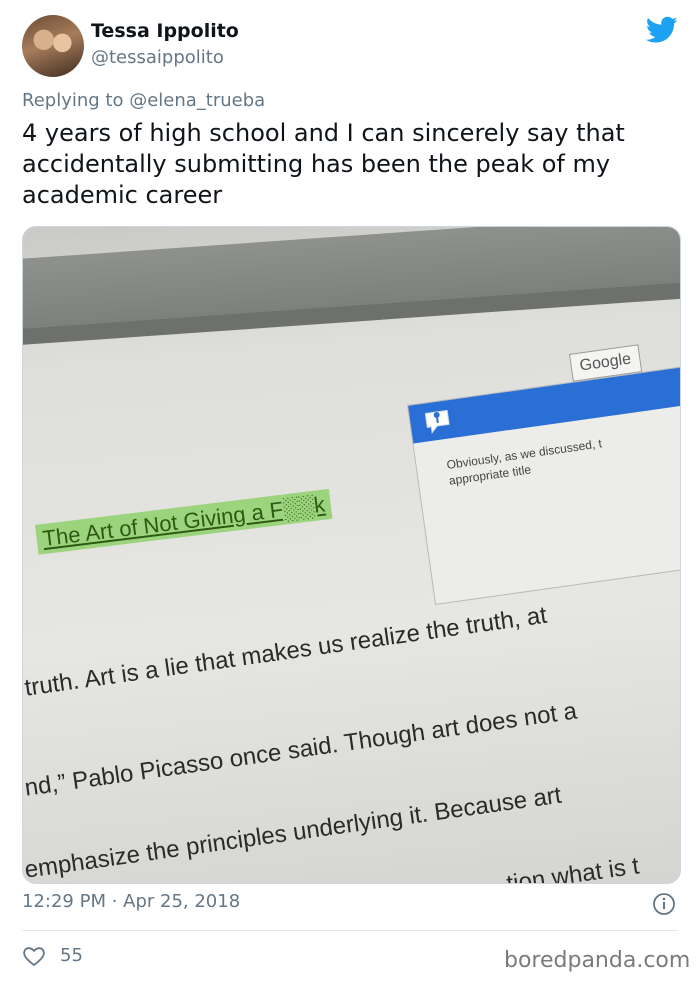  I want to click on reply-mention-link: @elena_trueba, so click(197, 100).